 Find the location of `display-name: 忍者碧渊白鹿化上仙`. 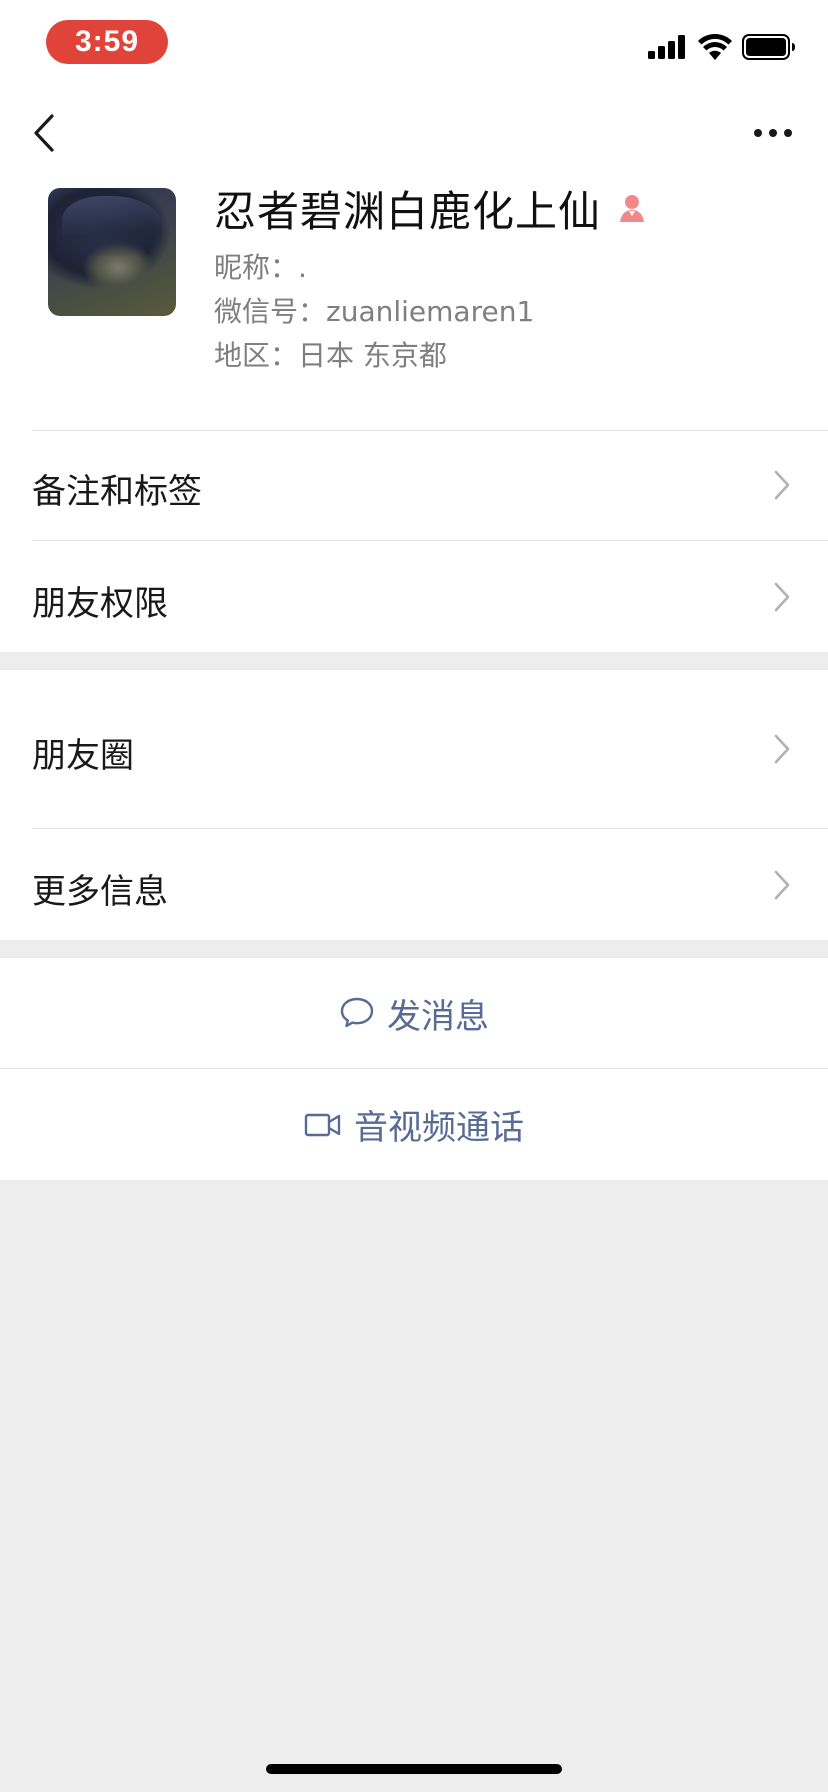

display-name: 忍者碧渊白鹿化上仙 is located at coordinates (408, 211).